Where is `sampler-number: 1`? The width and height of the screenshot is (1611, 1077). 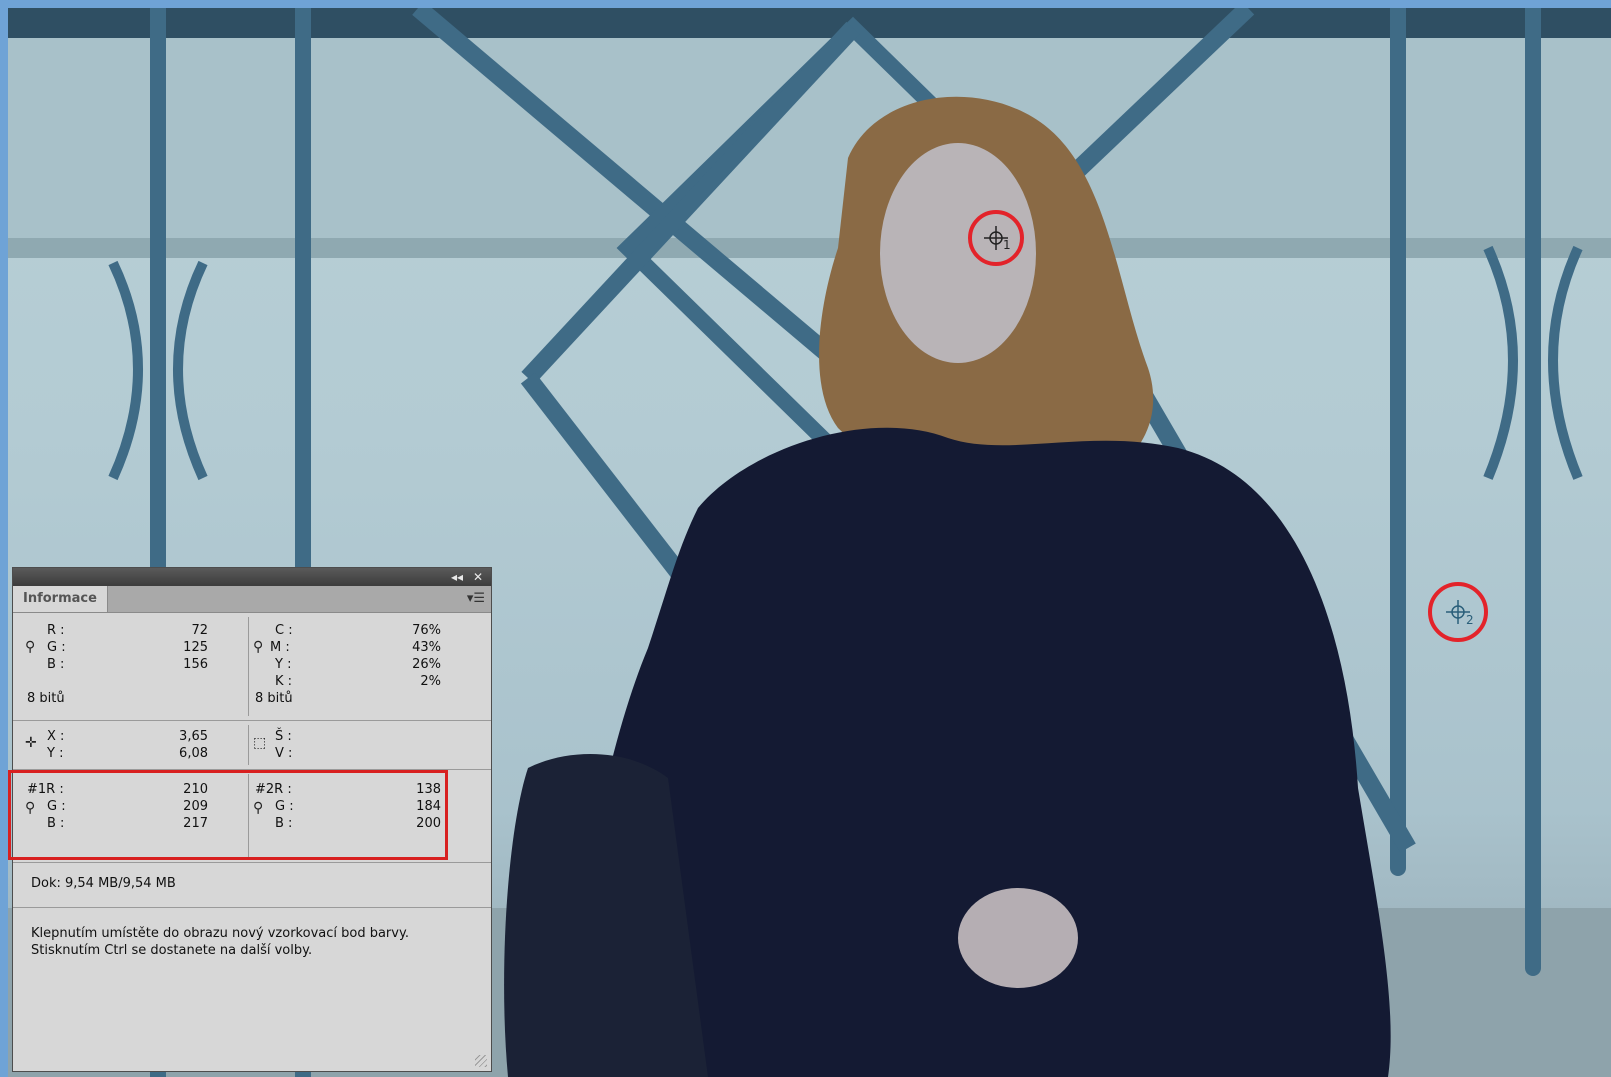
sampler-number: 1 is located at coordinates (1007, 245).